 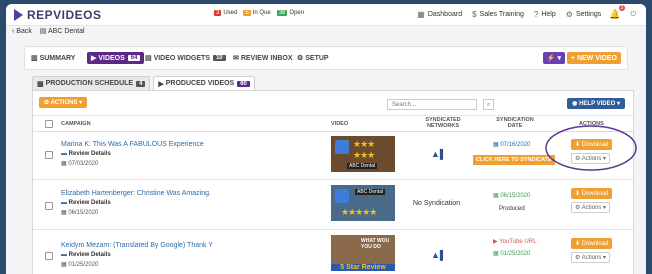 I want to click on back-label: Back, so click(x=24, y=31).